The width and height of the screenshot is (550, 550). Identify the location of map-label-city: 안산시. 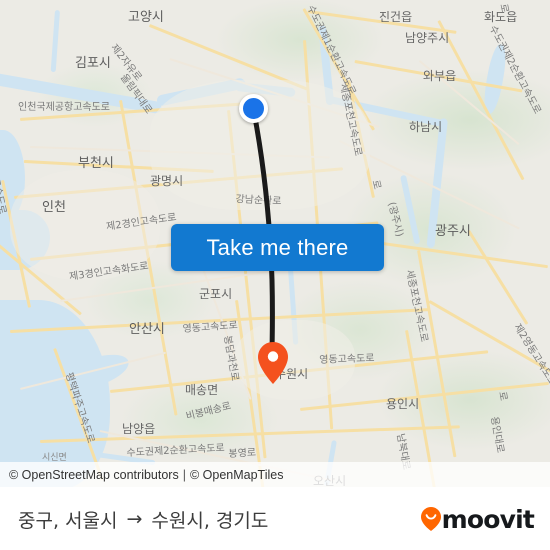
(147, 329).